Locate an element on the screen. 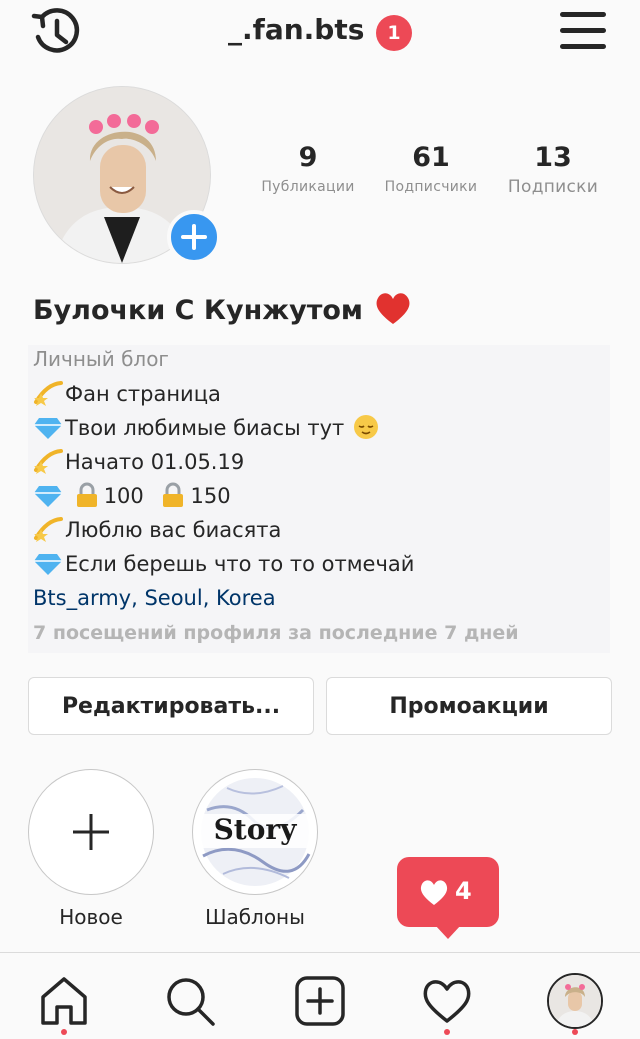 This screenshot has height=1039, width=640. stat-posts: 9 Публикации is located at coordinates (308, 168).